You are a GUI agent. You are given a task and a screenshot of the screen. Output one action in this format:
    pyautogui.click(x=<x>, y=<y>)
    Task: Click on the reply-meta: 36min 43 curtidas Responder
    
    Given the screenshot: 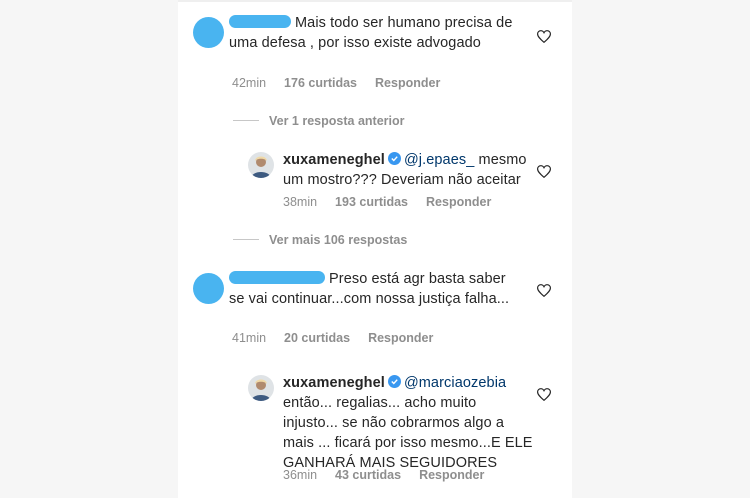 What is the action you would take?
    pyautogui.click(x=383, y=475)
    